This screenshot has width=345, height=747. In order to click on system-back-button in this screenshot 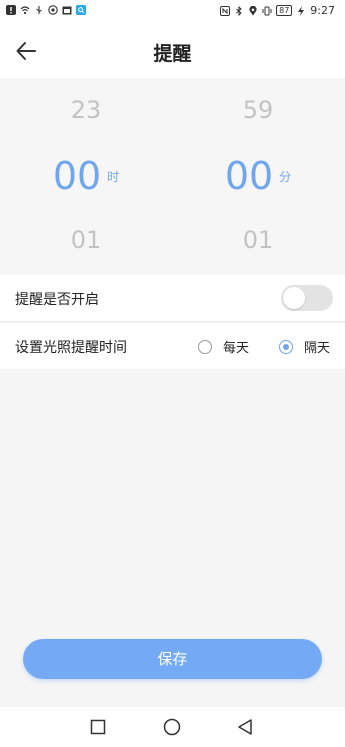, I will do `click(245, 727)`.